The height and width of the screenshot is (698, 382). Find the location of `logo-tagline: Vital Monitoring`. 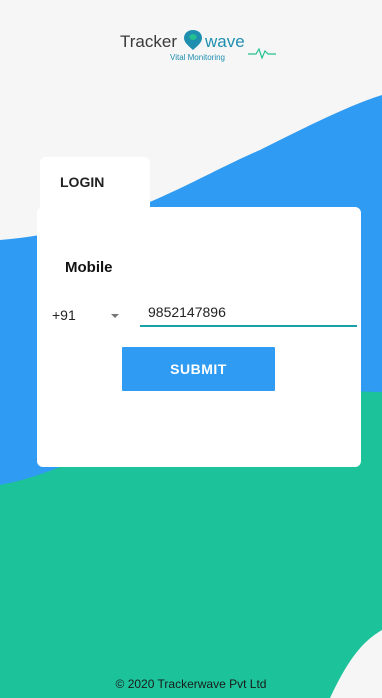

logo-tagline: Vital Monitoring is located at coordinates (197, 57).